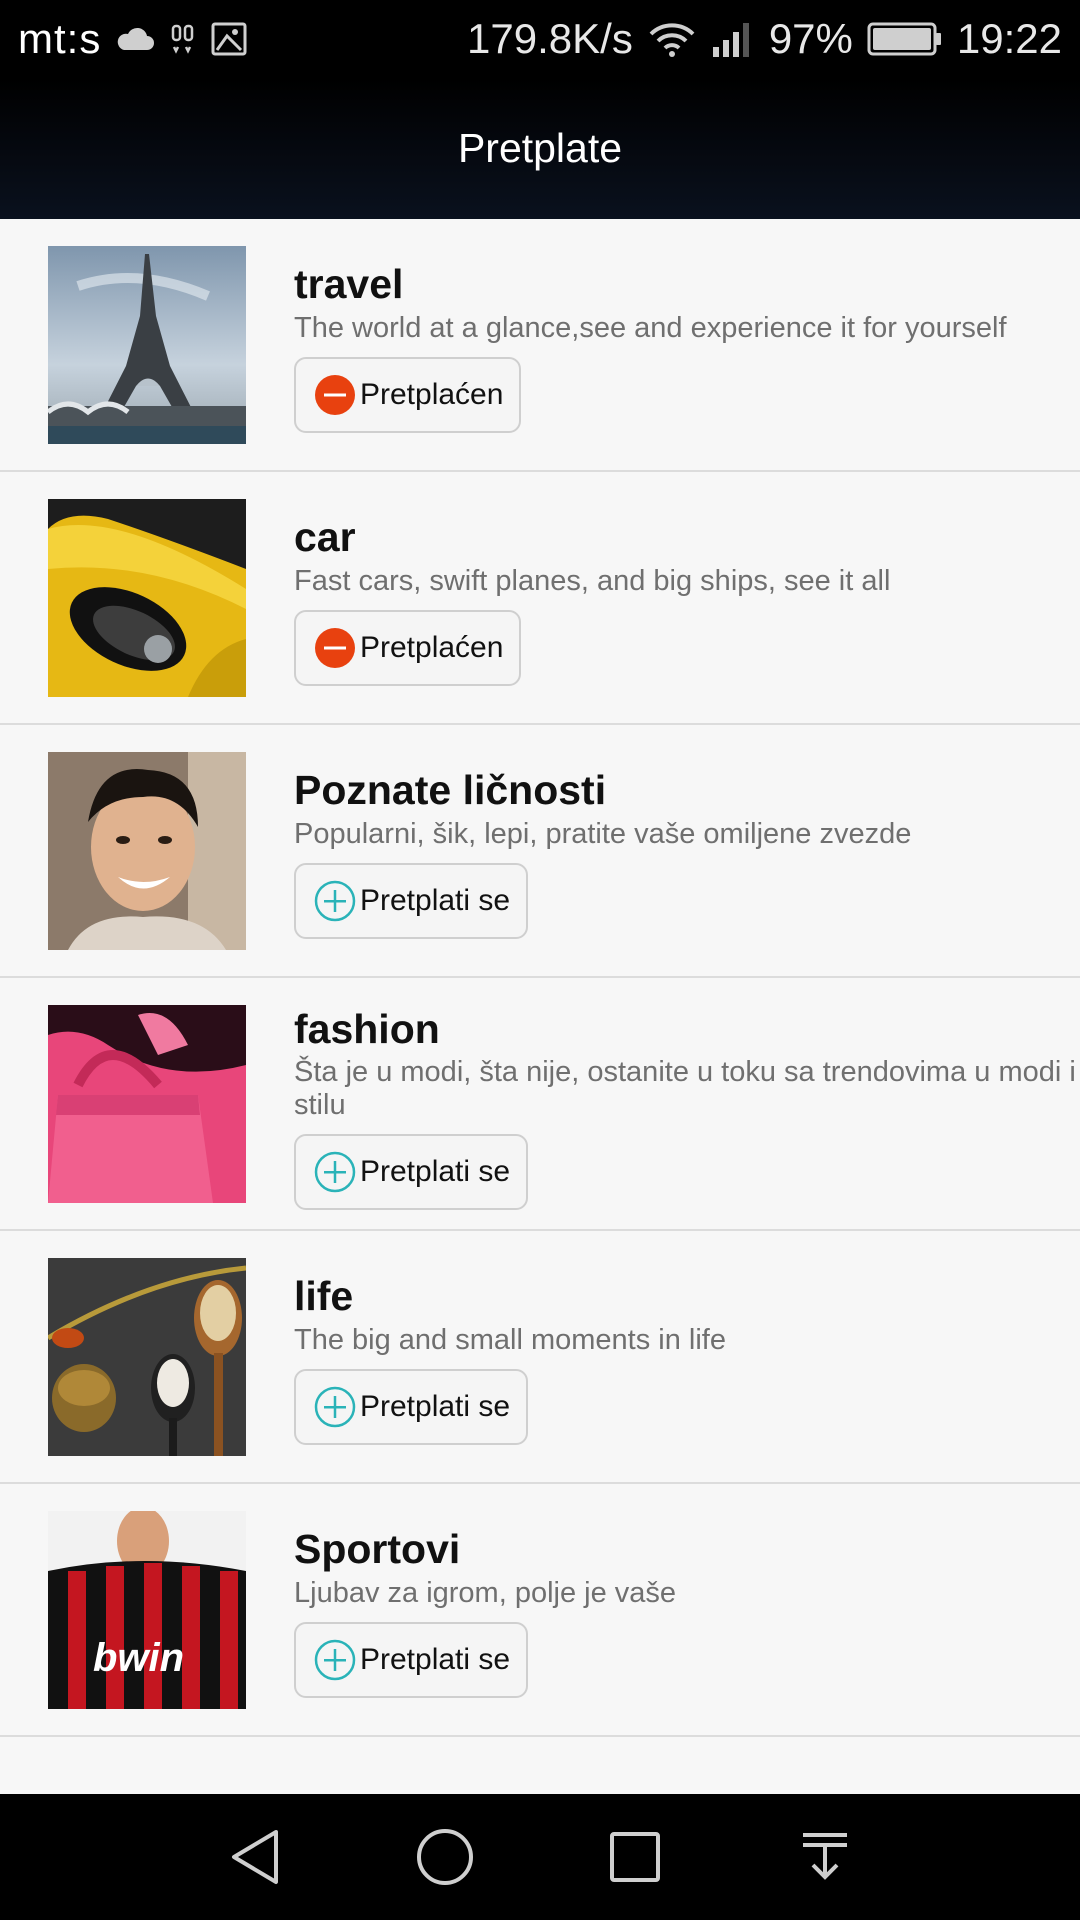 Image resolution: width=1080 pixels, height=1920 pixels. What do you see at coordinates (367, 1029) in the screenshot?
I see `item-title: fashion` at bounding box center [367, 1029].